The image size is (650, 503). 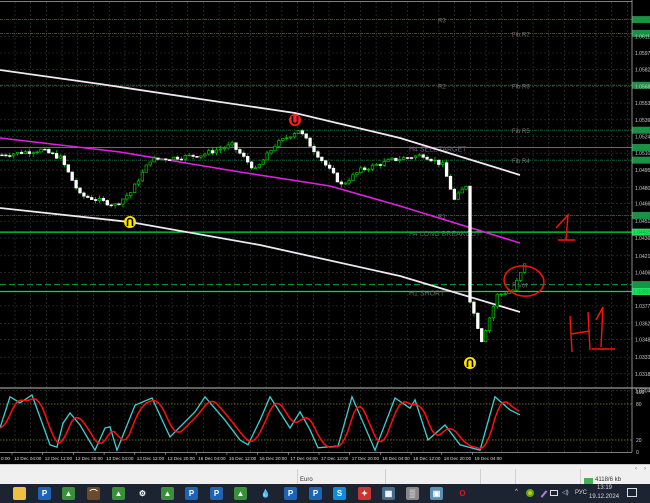 What do you see at coordinates (470, 363) in the screenshot?
I see `arrow-up-icon` at bounding box center [470, 363].